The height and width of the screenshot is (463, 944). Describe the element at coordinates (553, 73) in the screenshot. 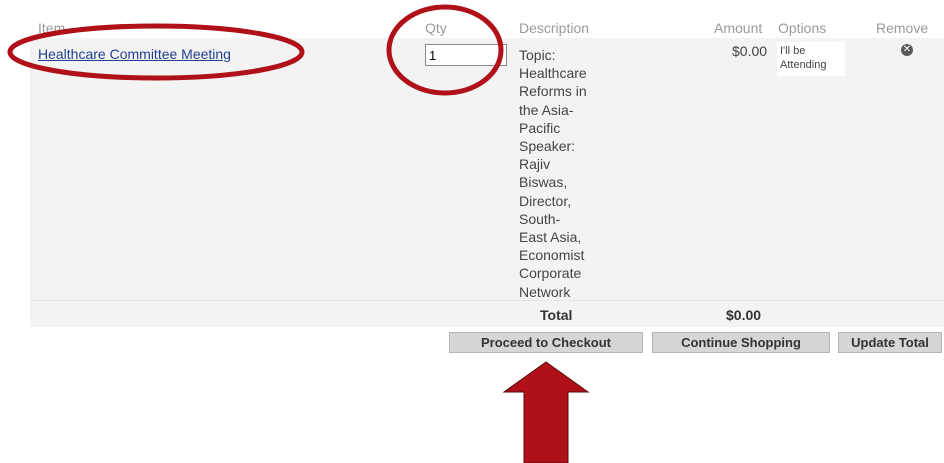

I see `description-line: Healthcare` at that location.